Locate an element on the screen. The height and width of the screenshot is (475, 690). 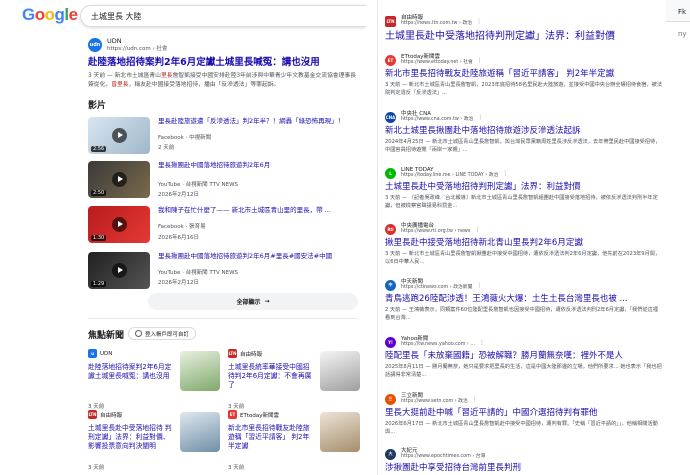
video-thumbnail: 2:50 is located at coordinates (119, 179).